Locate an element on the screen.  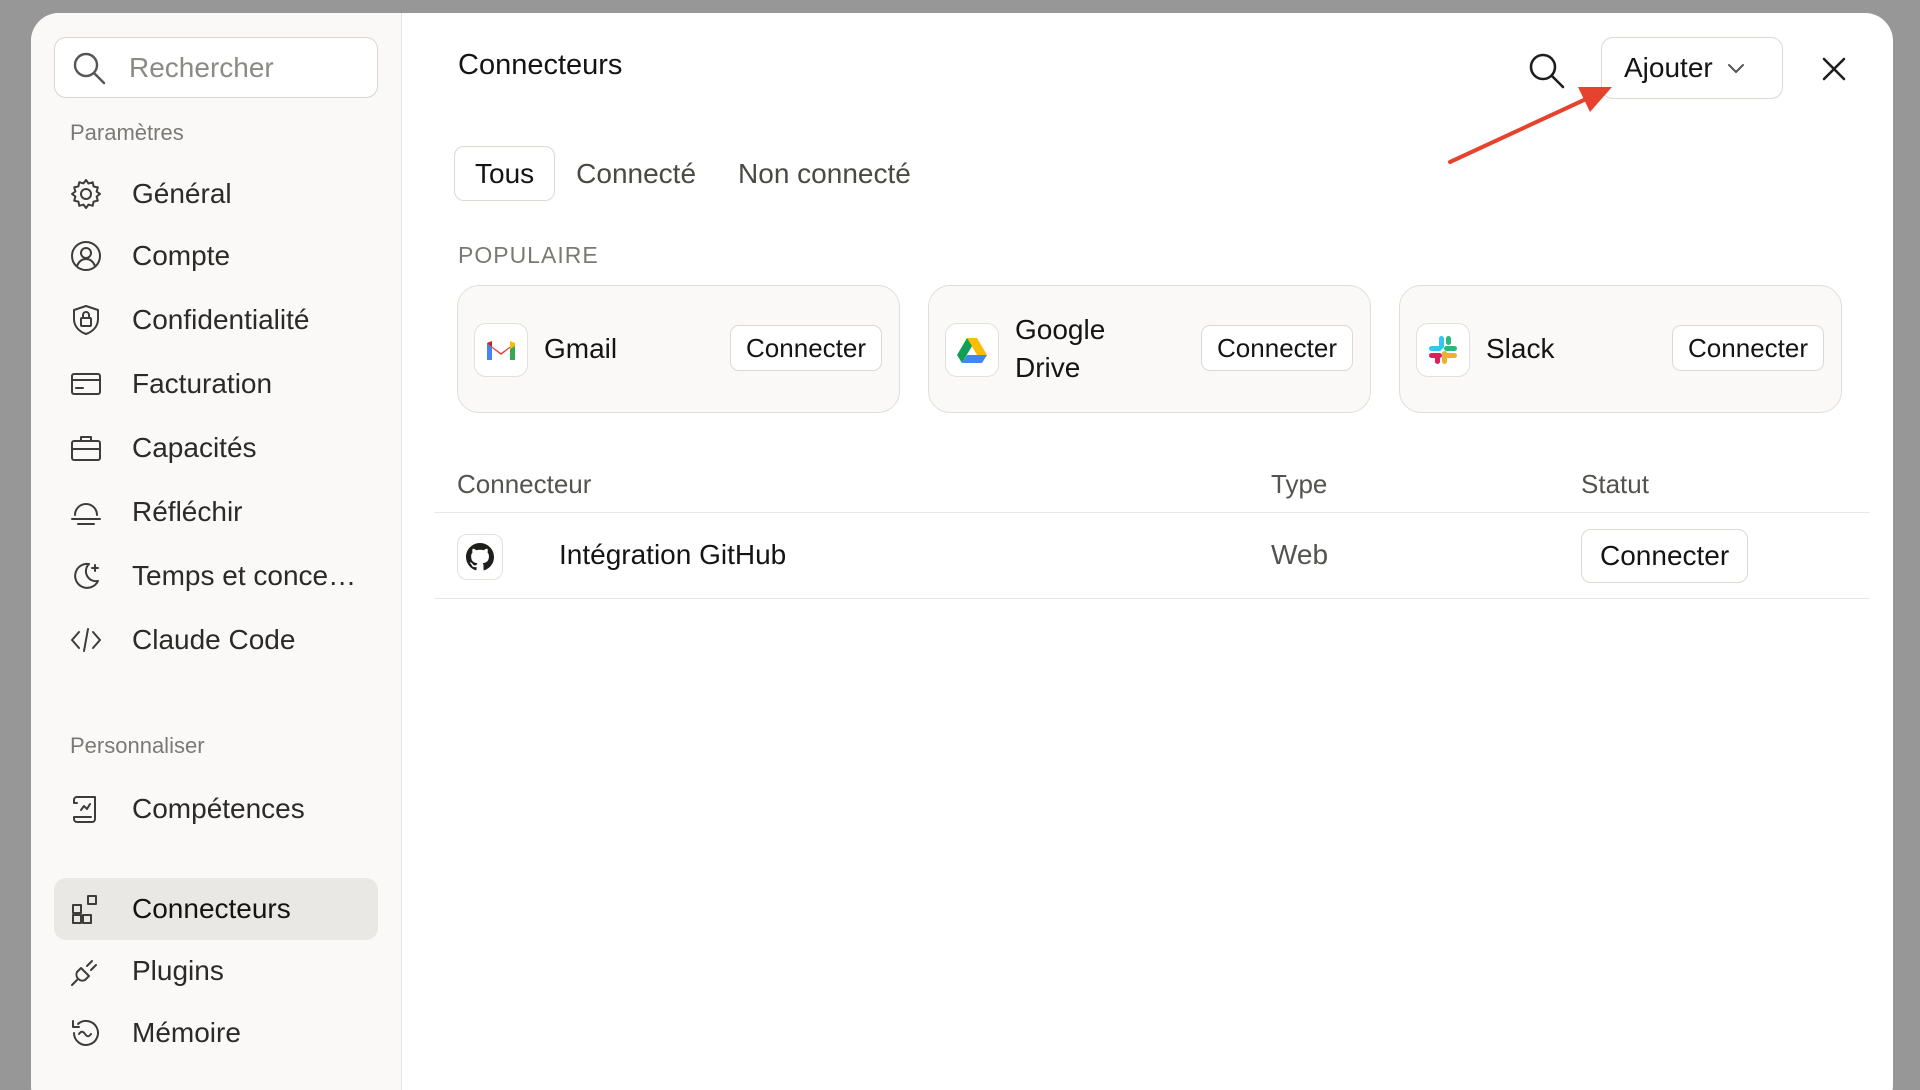
sidebar-item-label: Capacités is located at coordinates (194, 447).